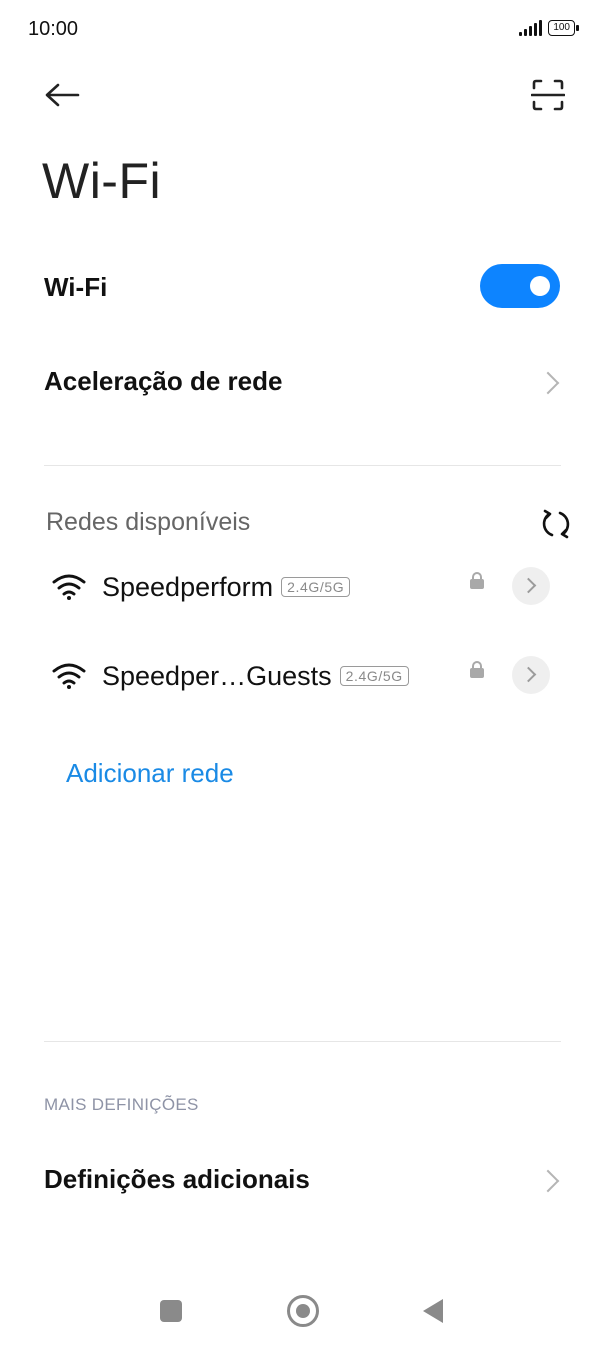  What do you see at coordinates (177, 1179) in the screenshot?
I see `additional-settings-label: Definições adicionais` at bounding box center [177, 1179].